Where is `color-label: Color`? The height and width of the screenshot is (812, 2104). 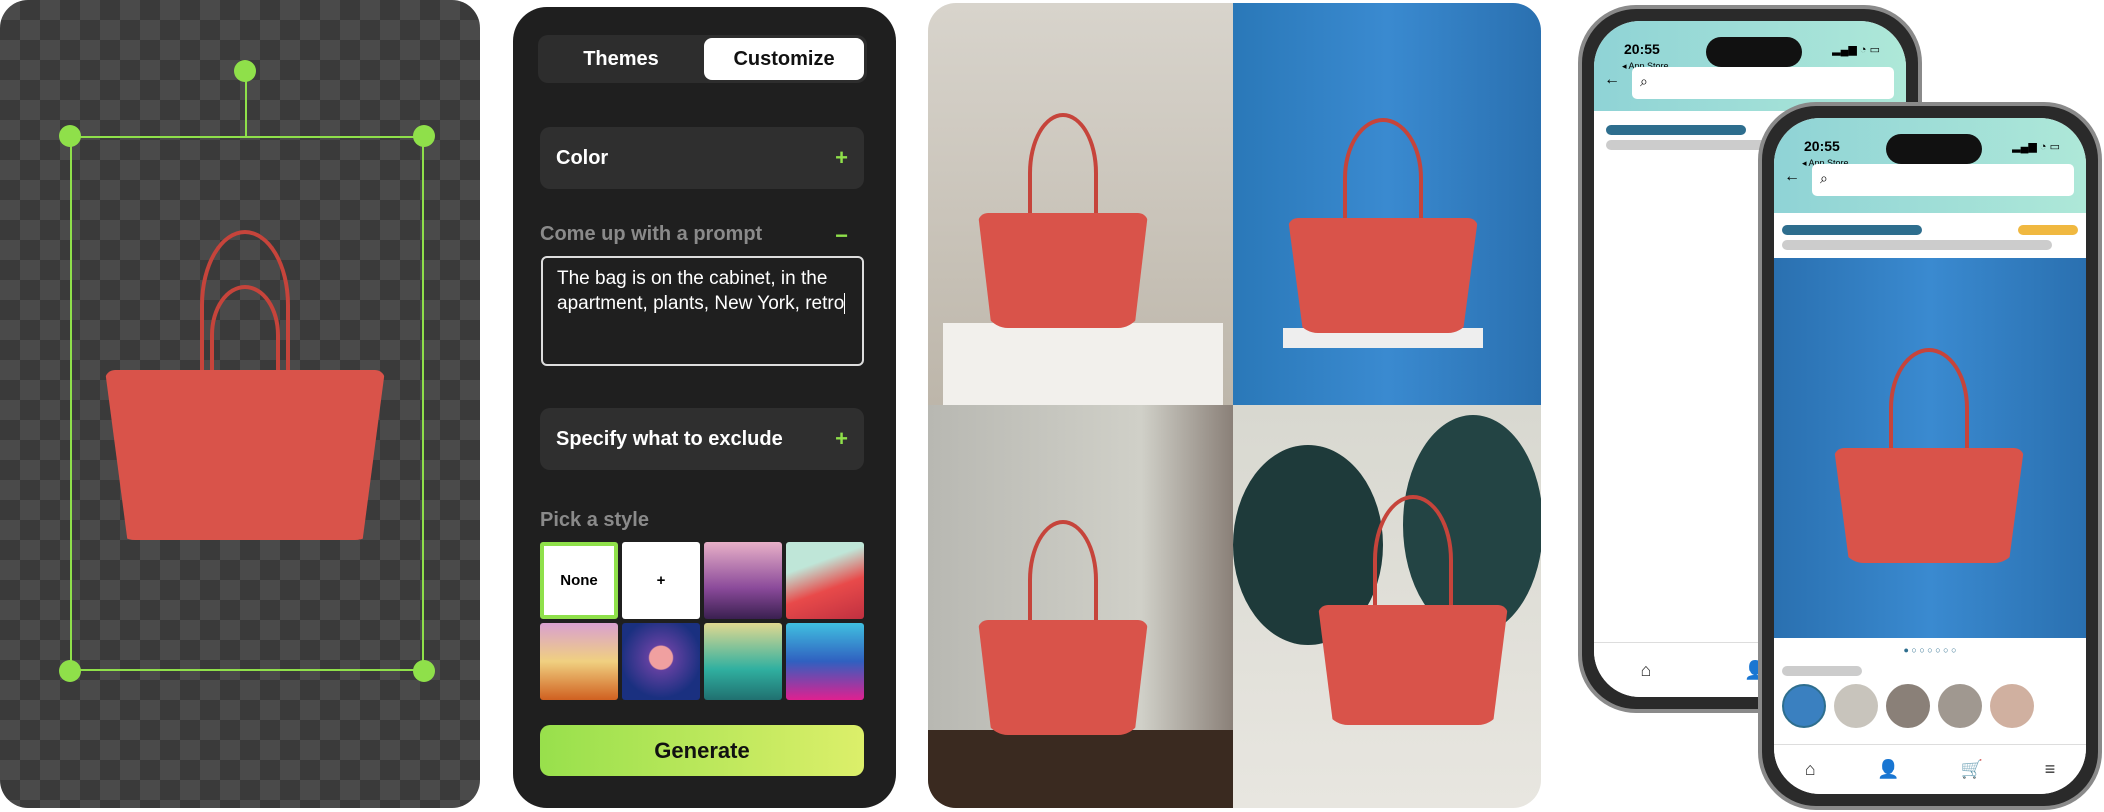 color-label: Color is located at coordinates (582, 157).